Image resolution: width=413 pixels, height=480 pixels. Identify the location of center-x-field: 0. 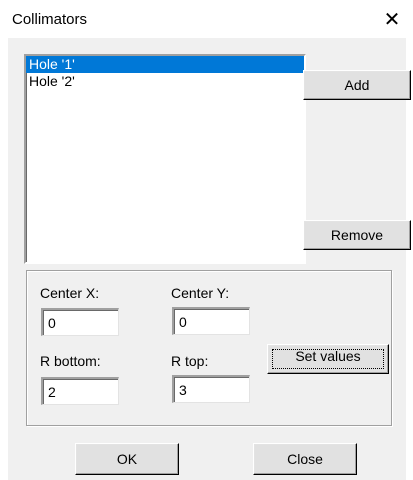
(80, 322).